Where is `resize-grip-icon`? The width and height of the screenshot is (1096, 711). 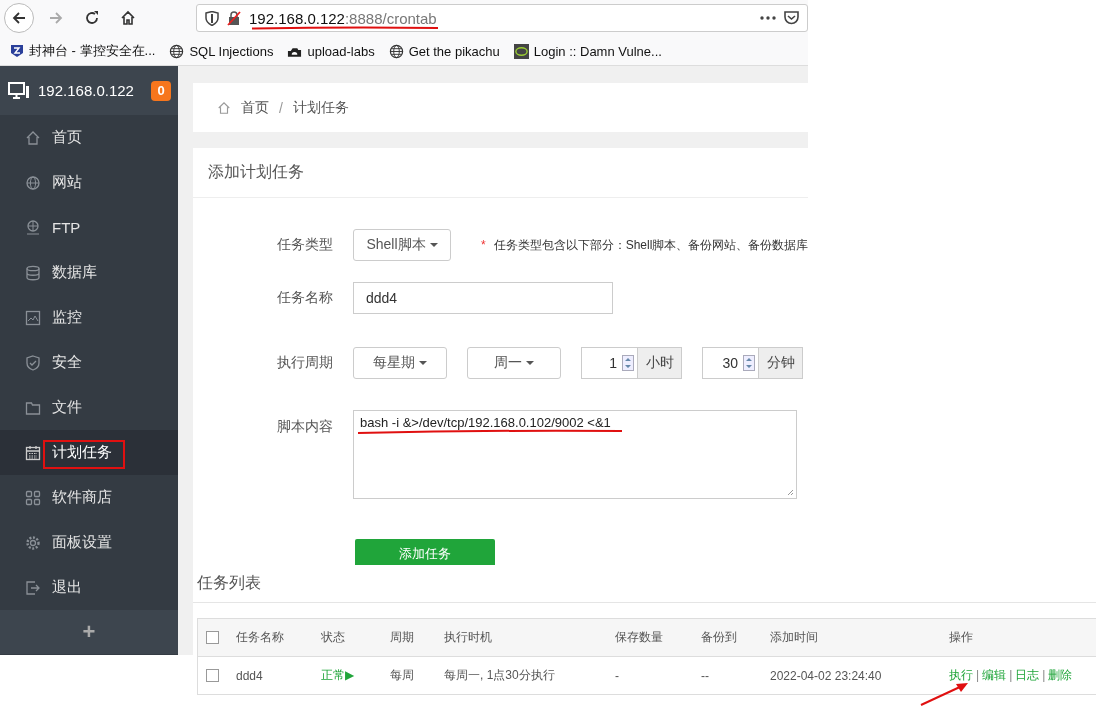
resize-grip-icon is located at coordinates (790, 492).